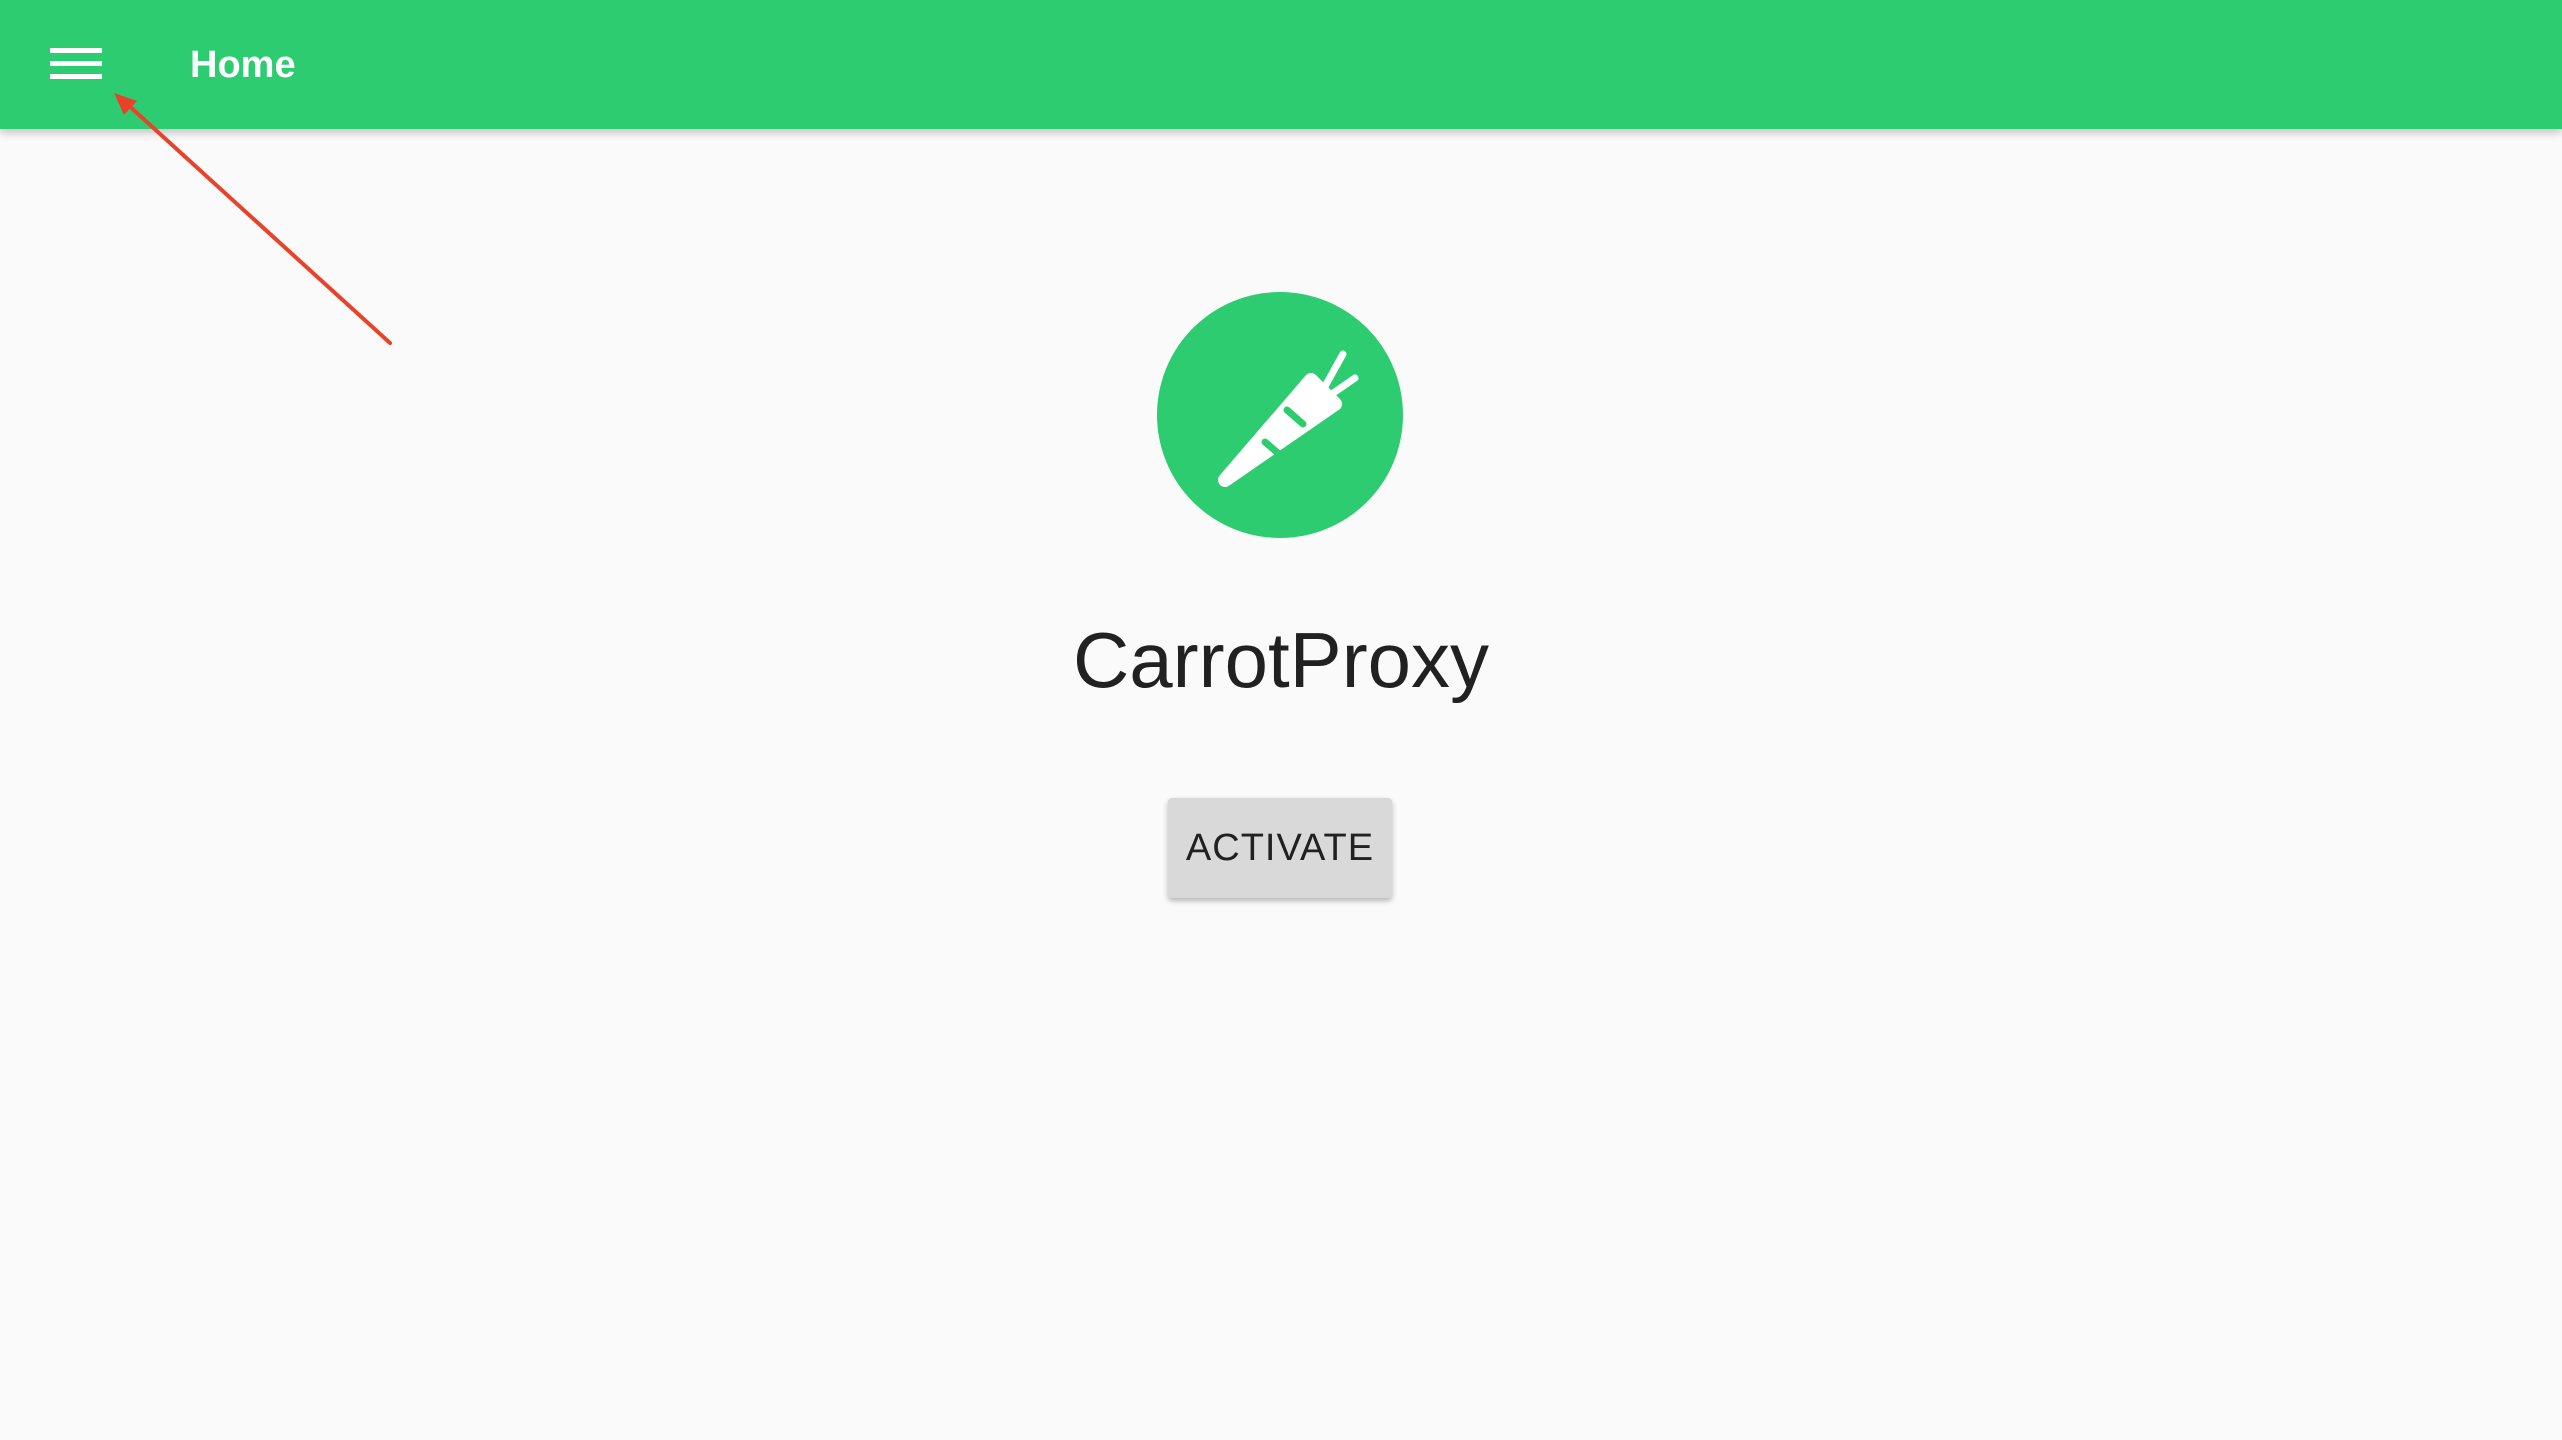 The height and width of the screenshot is (1440, 2562). What do you see at coordinates (1281, 64) in the screenshot?
I see `app-bar: Home` at bounding box center [1281, 64].